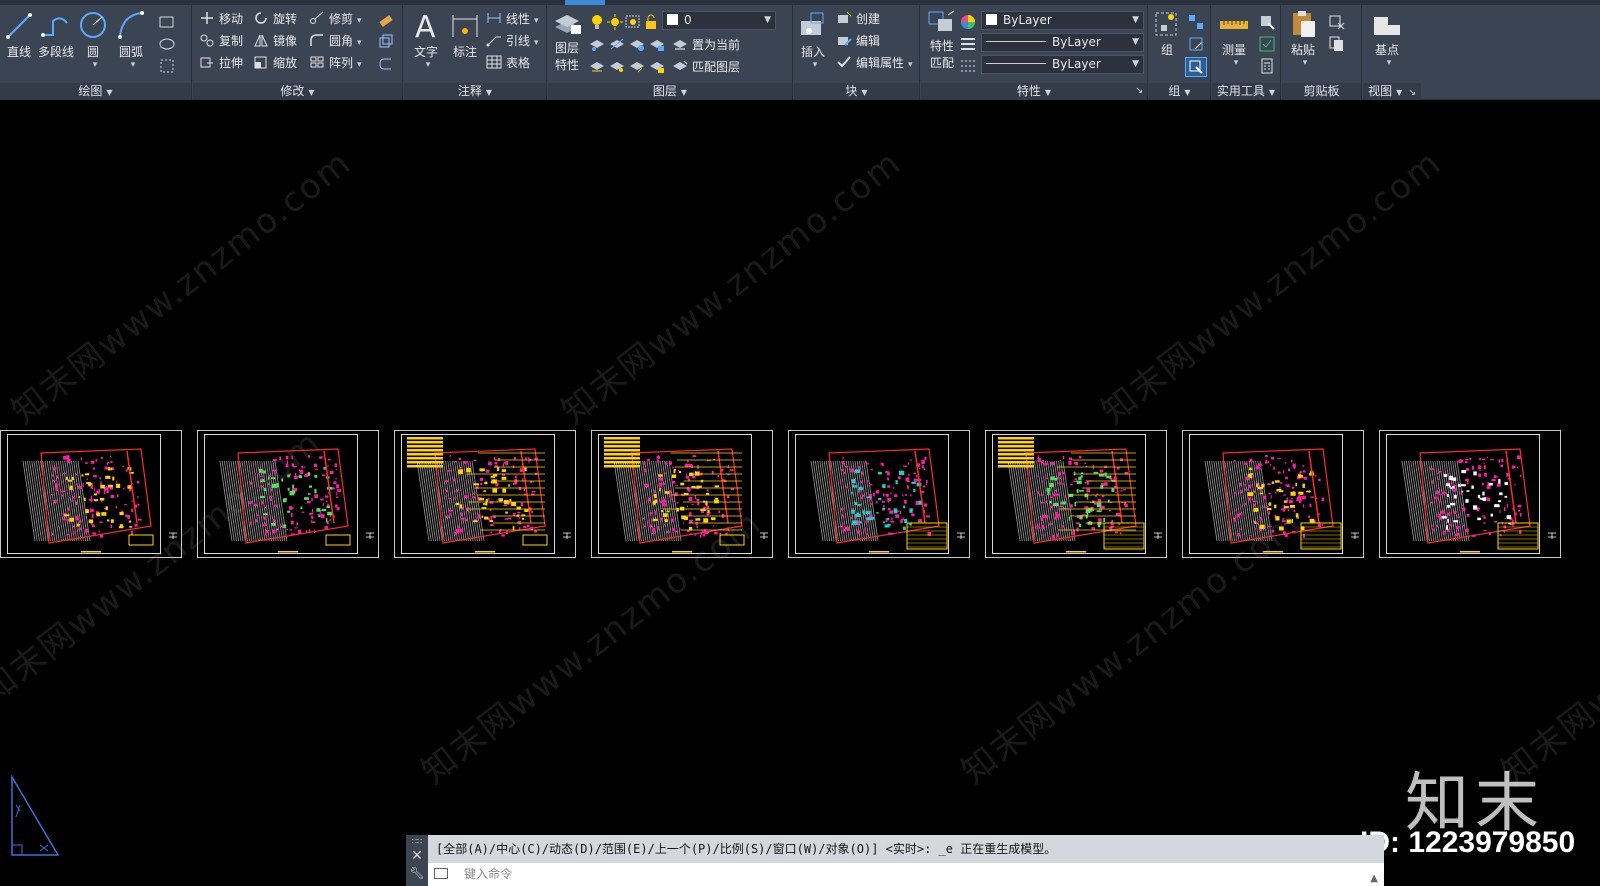 The width and height of the screenshot is (1600, 886). What do you see at coordinates (221, 41) in the screenshot?
I see `copy-button: 复制` at bounding box center [221, 41].